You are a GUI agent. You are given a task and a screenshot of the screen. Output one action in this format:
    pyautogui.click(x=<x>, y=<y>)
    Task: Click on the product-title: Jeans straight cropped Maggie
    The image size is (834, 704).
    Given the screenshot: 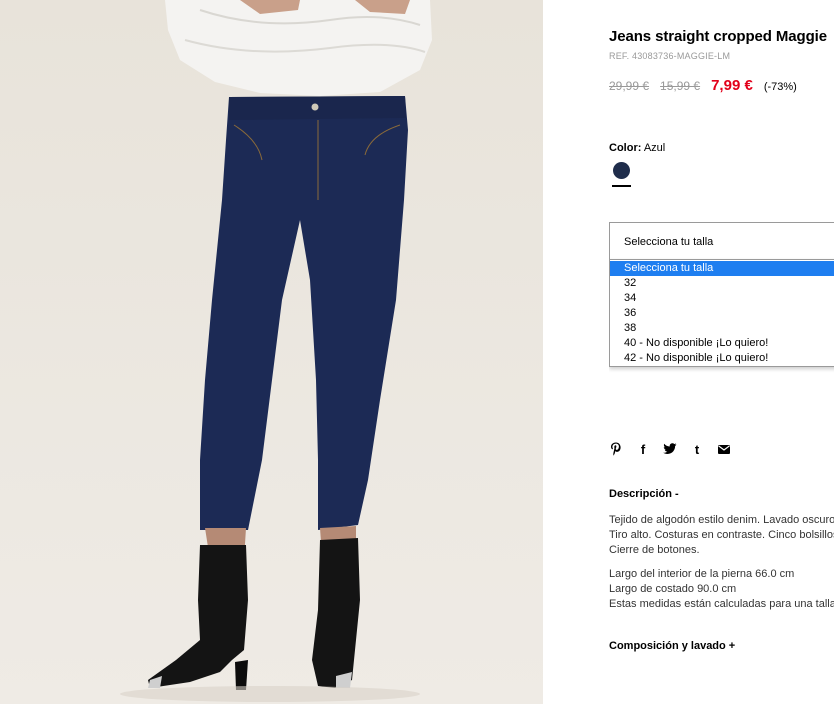 What is the action you would take?
    pyautogui.click(x=718, y=36)
    